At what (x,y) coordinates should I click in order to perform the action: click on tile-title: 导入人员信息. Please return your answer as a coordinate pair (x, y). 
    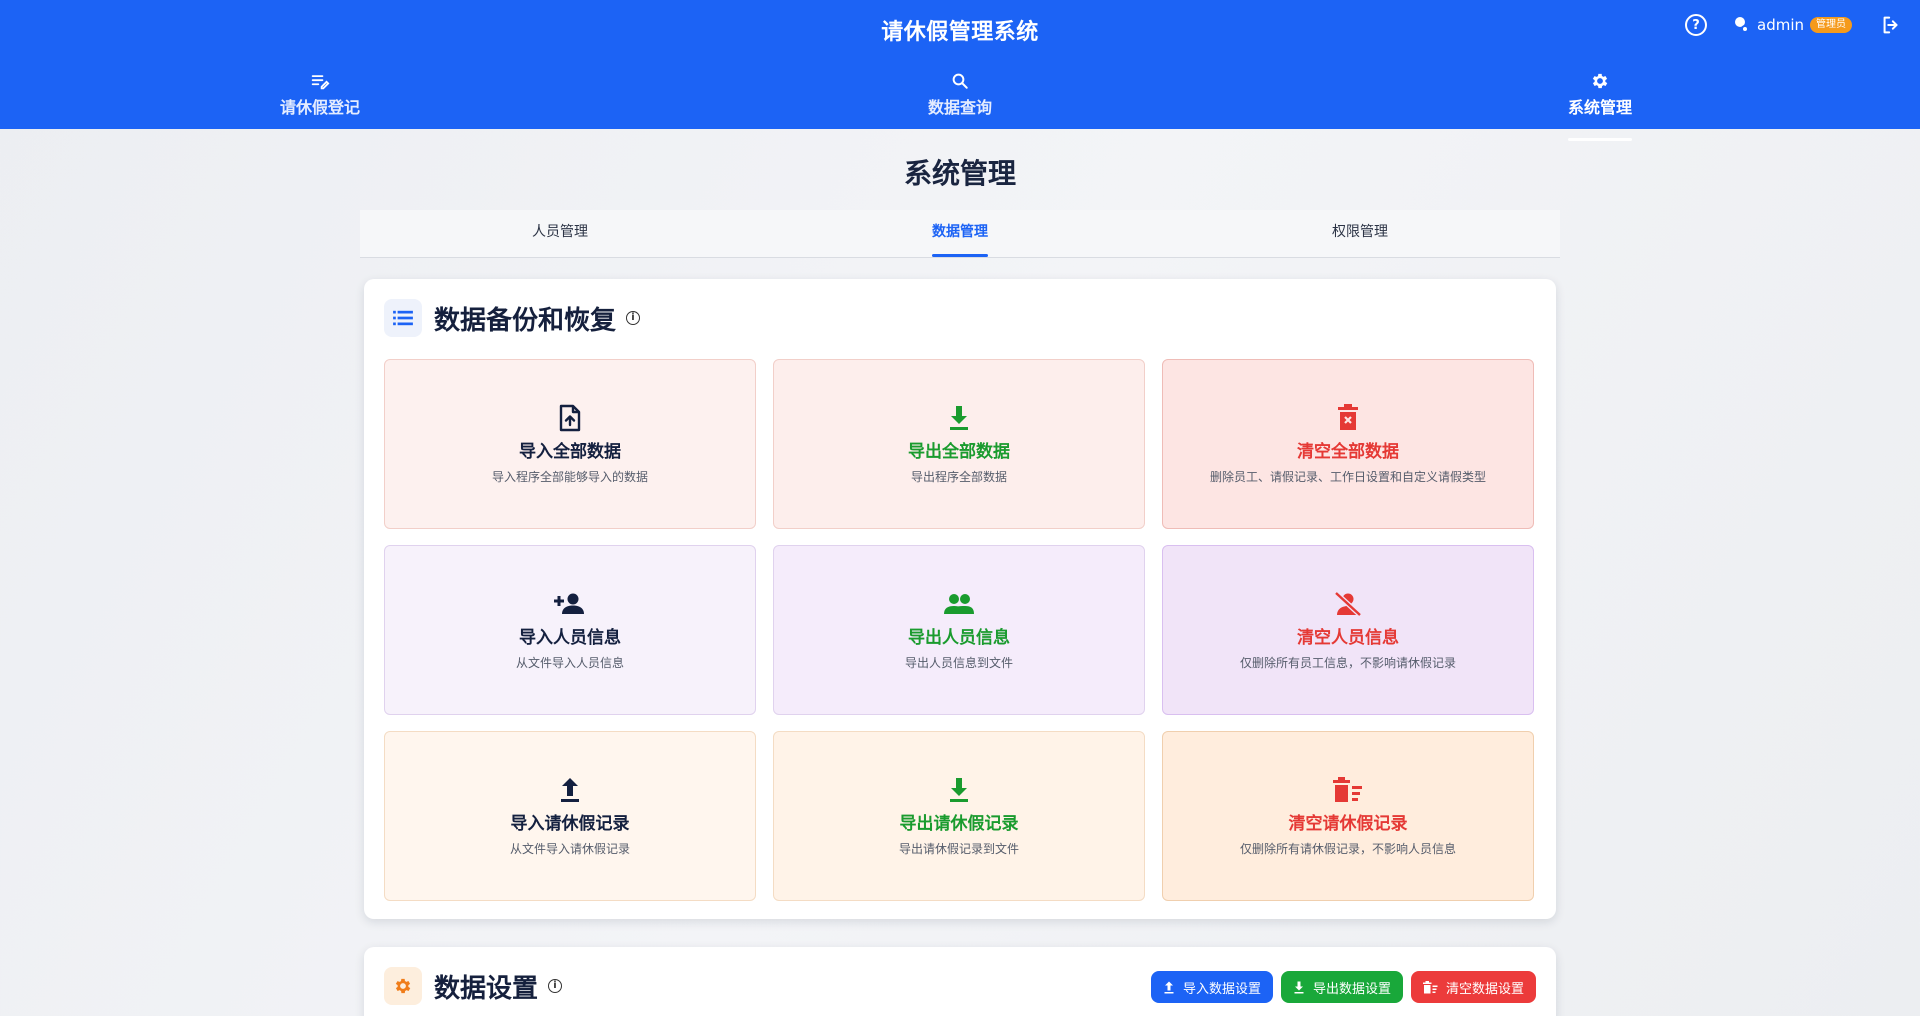
    Looking at the image, I should click on (570, 638).